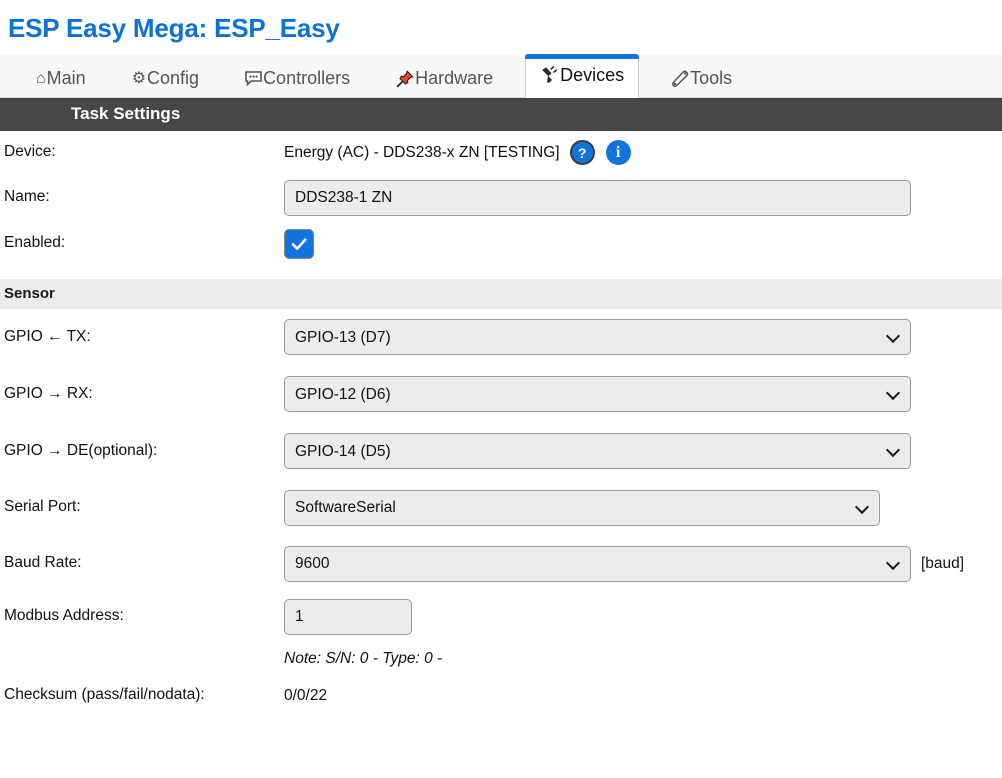 This screenshot has width=1002, height=778. What do you see at coordinates (66, 78) in the screenshot?
I see `tab-main-label: Main` at bounding box center [66, 78].